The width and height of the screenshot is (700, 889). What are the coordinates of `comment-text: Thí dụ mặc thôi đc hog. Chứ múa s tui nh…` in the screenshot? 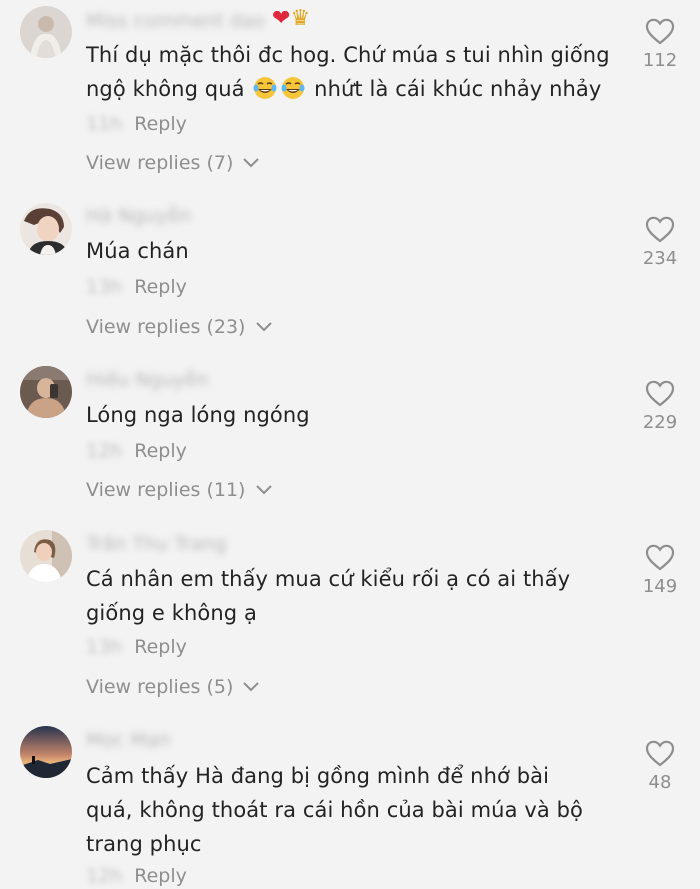 It's located at (366, 72).